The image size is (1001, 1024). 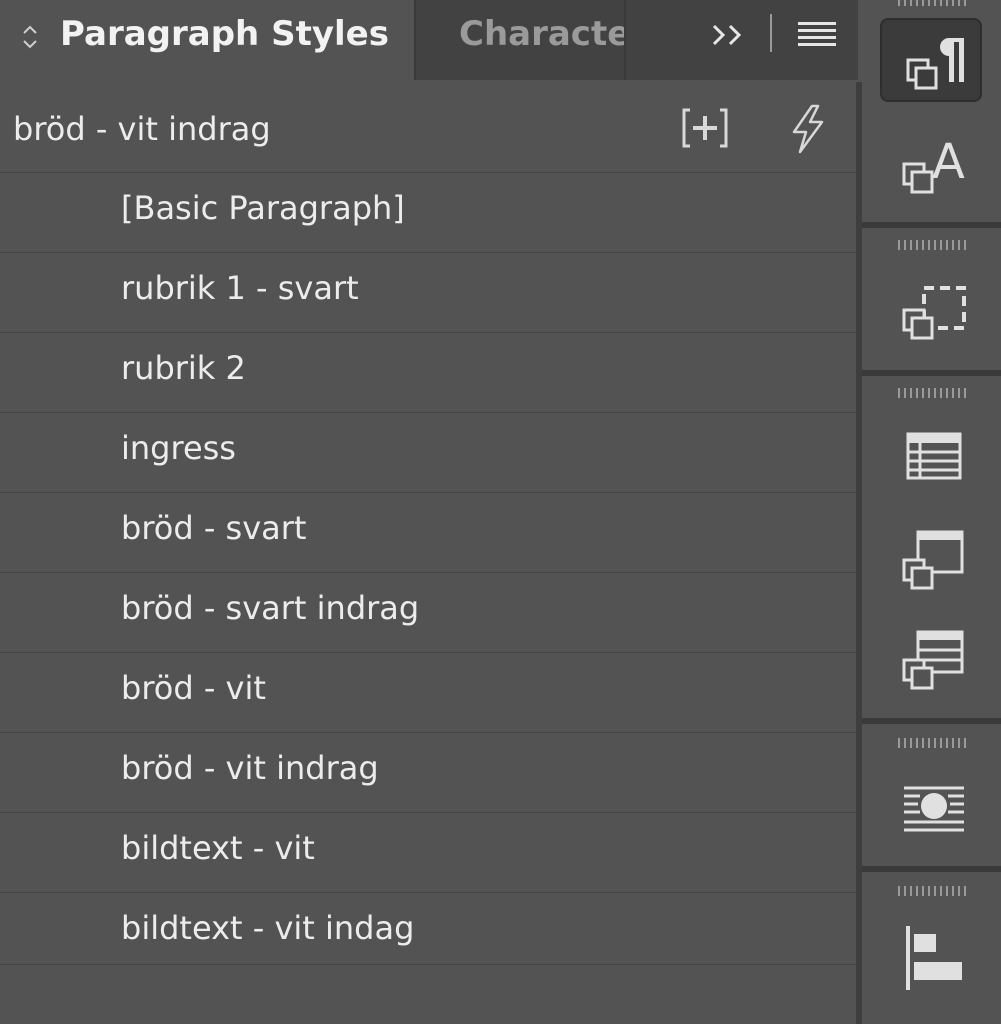 What do you see at coordinates (934, 313) in the screenshot?
I see `object-styles-icon` at bounding box center [934, 313].